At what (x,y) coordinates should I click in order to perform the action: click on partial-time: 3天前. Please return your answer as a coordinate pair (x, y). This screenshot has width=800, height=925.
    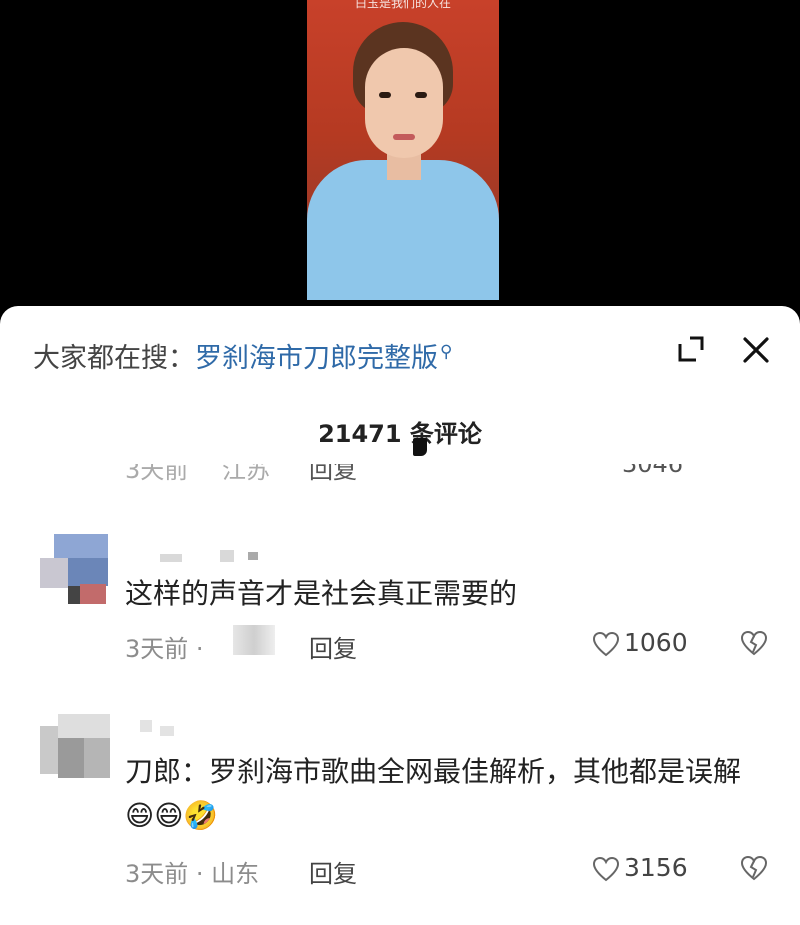
    Looking at the image, I should click on (157, 474).